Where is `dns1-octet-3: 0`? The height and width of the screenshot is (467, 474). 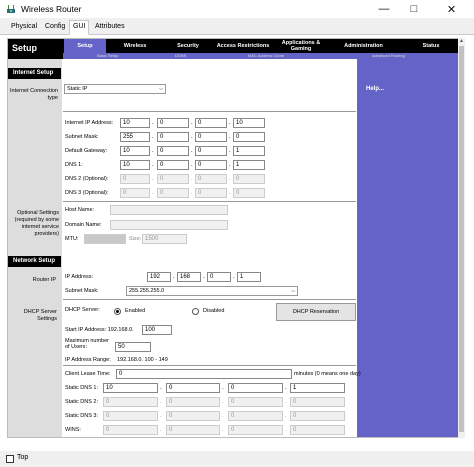
dns1-octet-3: 0 is located at coordinates (211, 165).